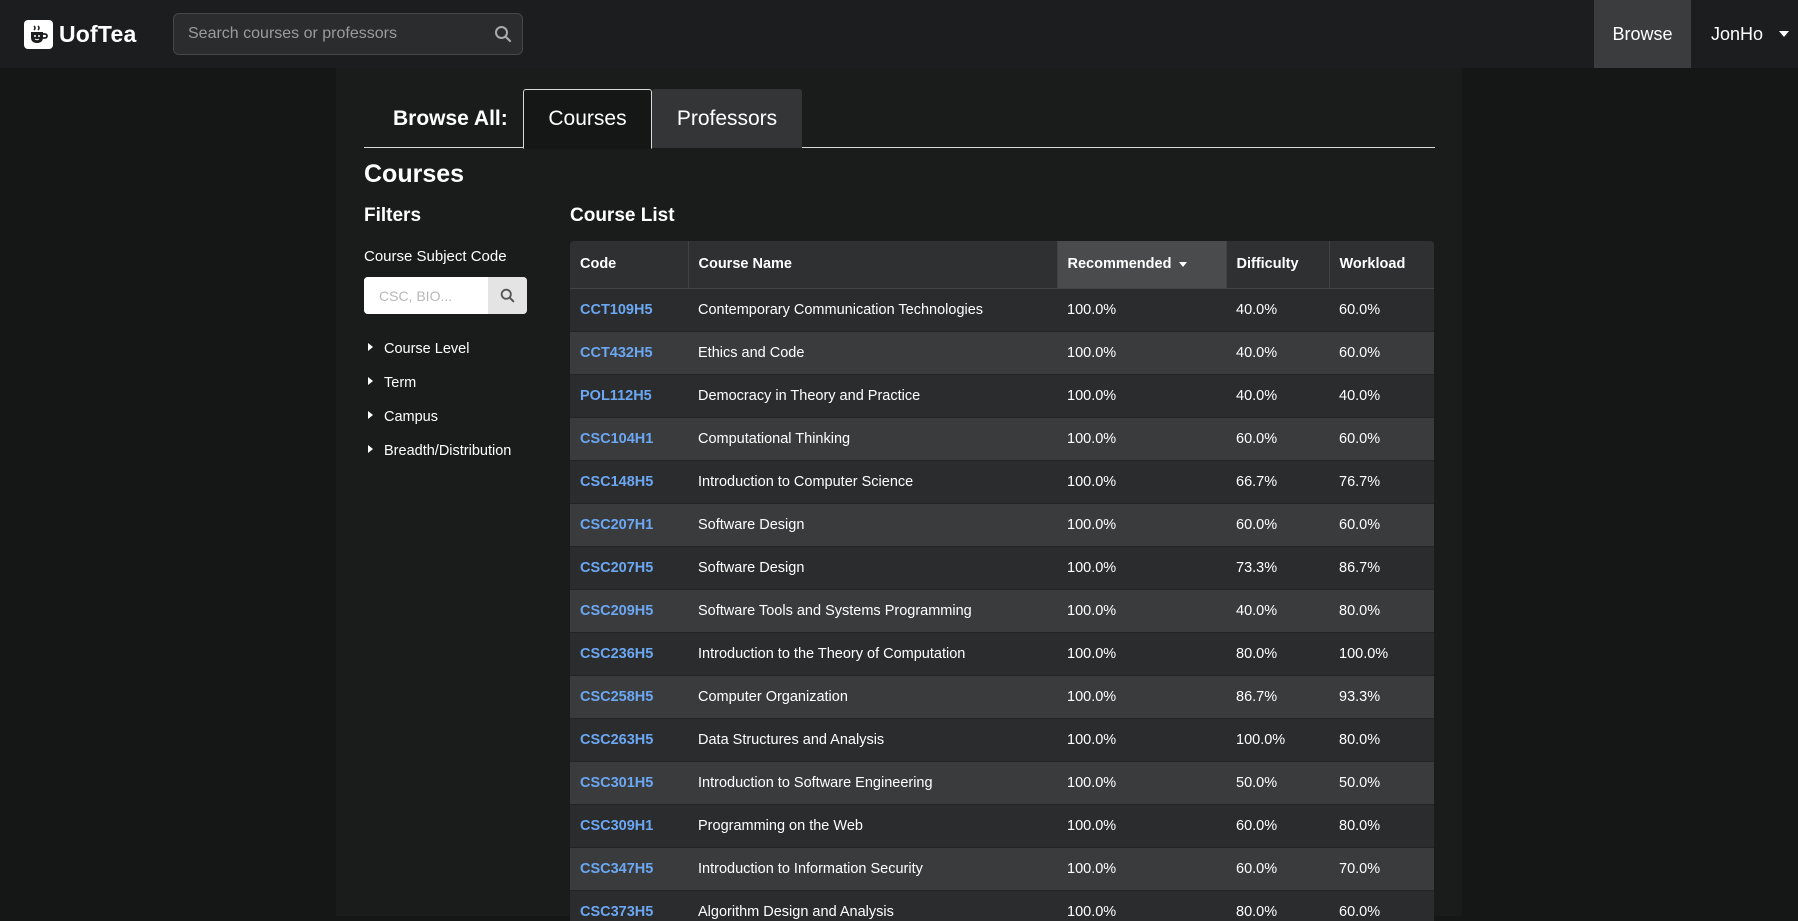  Describe the element at coordinates (616, 310) in the screenshot. I see `course-code-link: CCT109H5` at that location.